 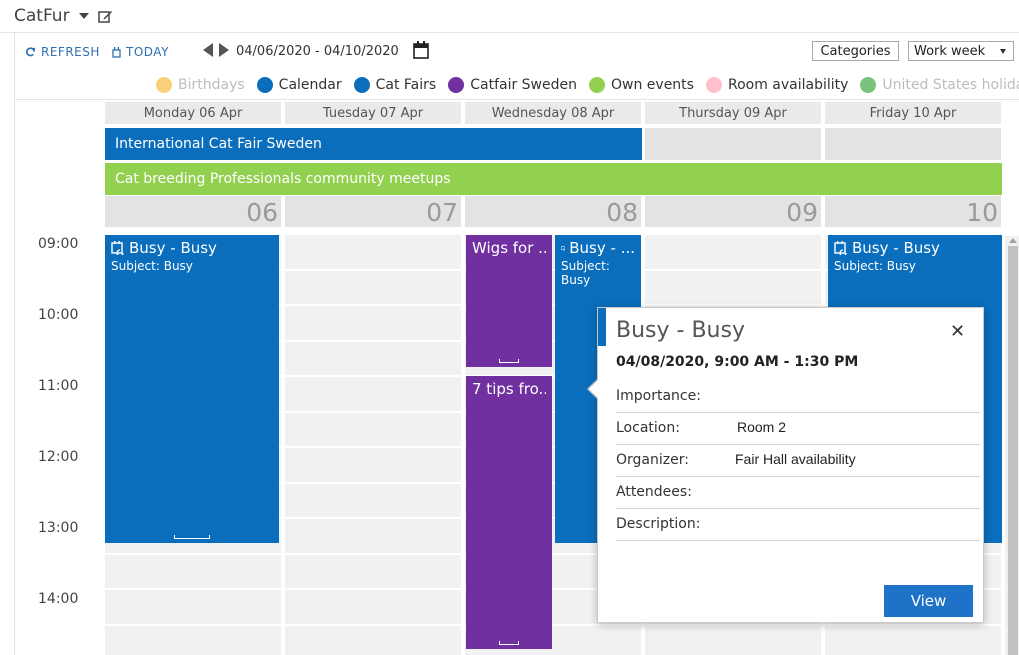 What do you see at coordinates (208, 50) in the screenshot?
I see `previous-arrow-icon` at bounding box center [208, 50].